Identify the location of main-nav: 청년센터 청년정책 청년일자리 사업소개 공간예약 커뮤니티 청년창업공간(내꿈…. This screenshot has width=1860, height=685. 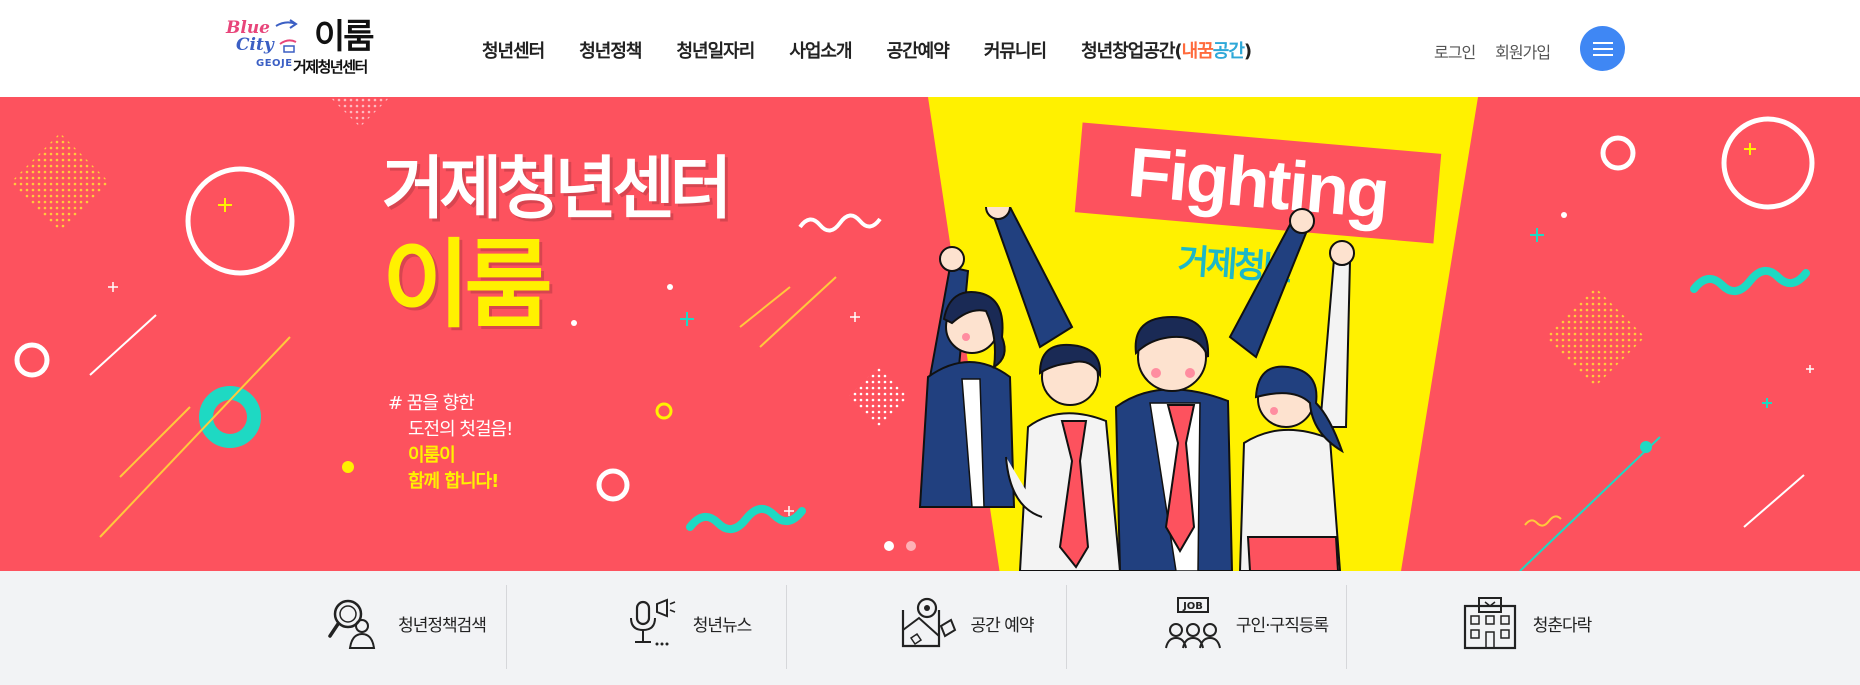
(884, 50).